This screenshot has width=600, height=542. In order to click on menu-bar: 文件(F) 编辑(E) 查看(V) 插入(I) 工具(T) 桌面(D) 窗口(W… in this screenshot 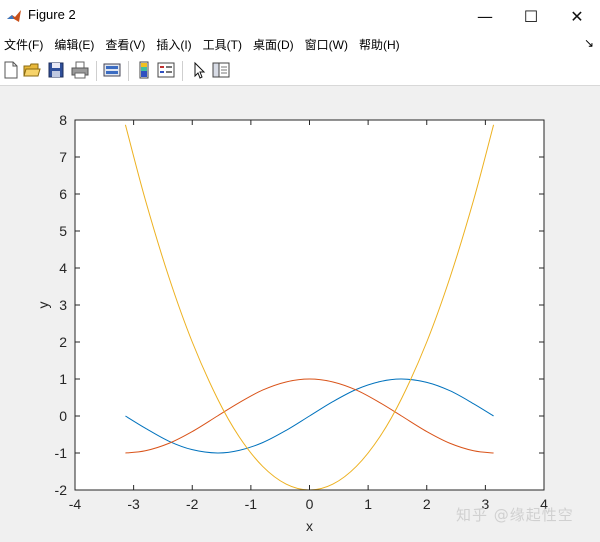, I will do `click(300, 44)`.